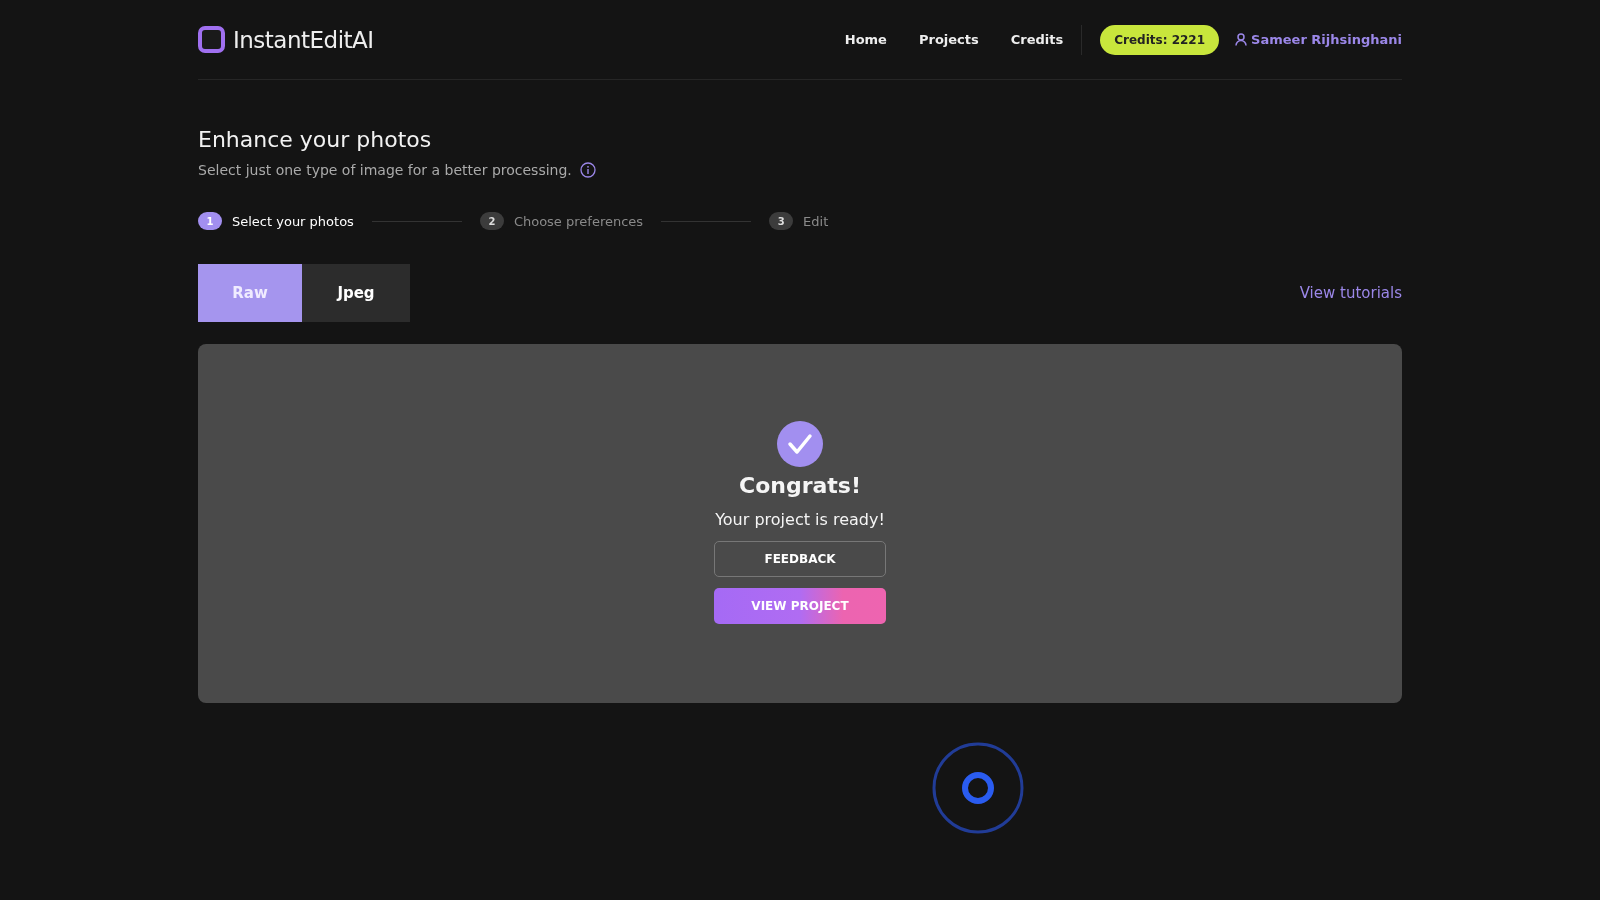  I want to click on tutorials-link: View tutorials, so click(1350, 293).